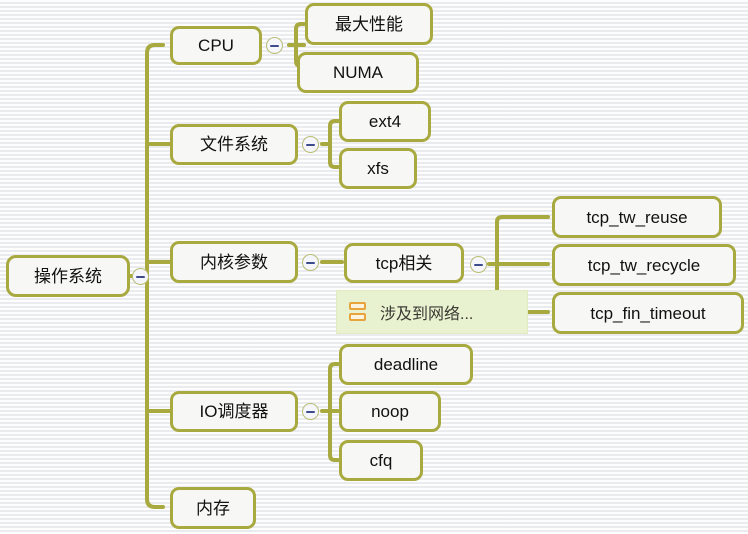  I want to click on node-kernel-params-label: 内核参数, so click(234, 262).